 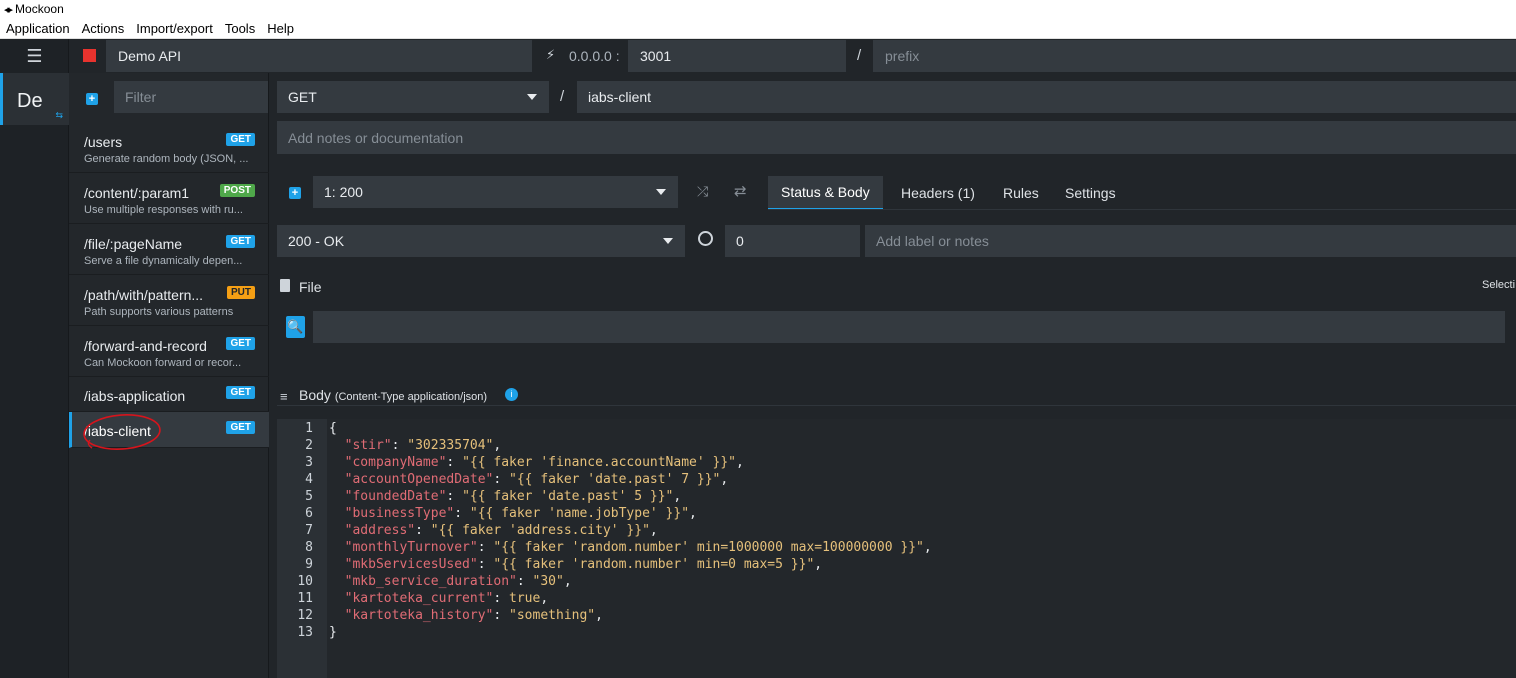 What do you see at coordinates (280, 28) in the screenshot?
I see `menu-help: Help` at bounding box center [280, 28].